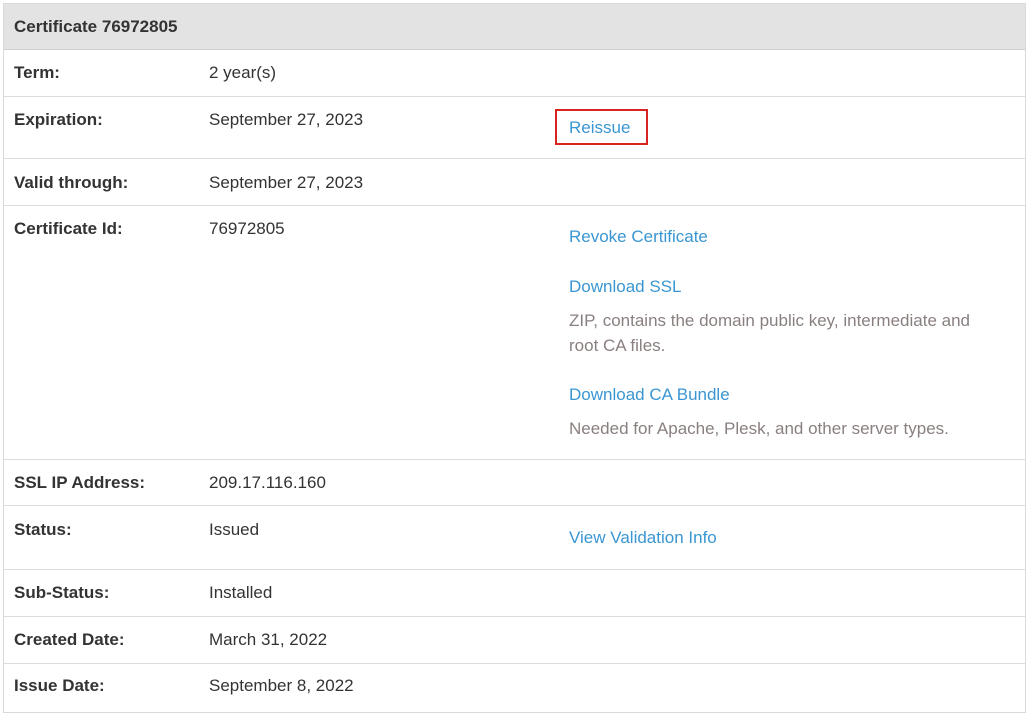  I want to click on expiration-value: September 27, 2023, so click(286, 119).